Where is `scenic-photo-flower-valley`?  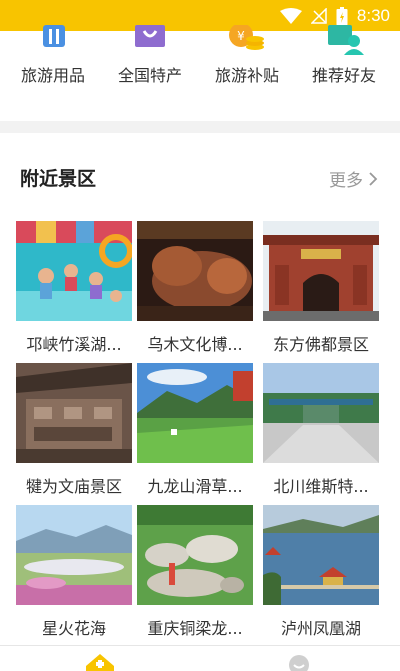
scenic-photo-flower-valley is located at coordinates (74, 555).